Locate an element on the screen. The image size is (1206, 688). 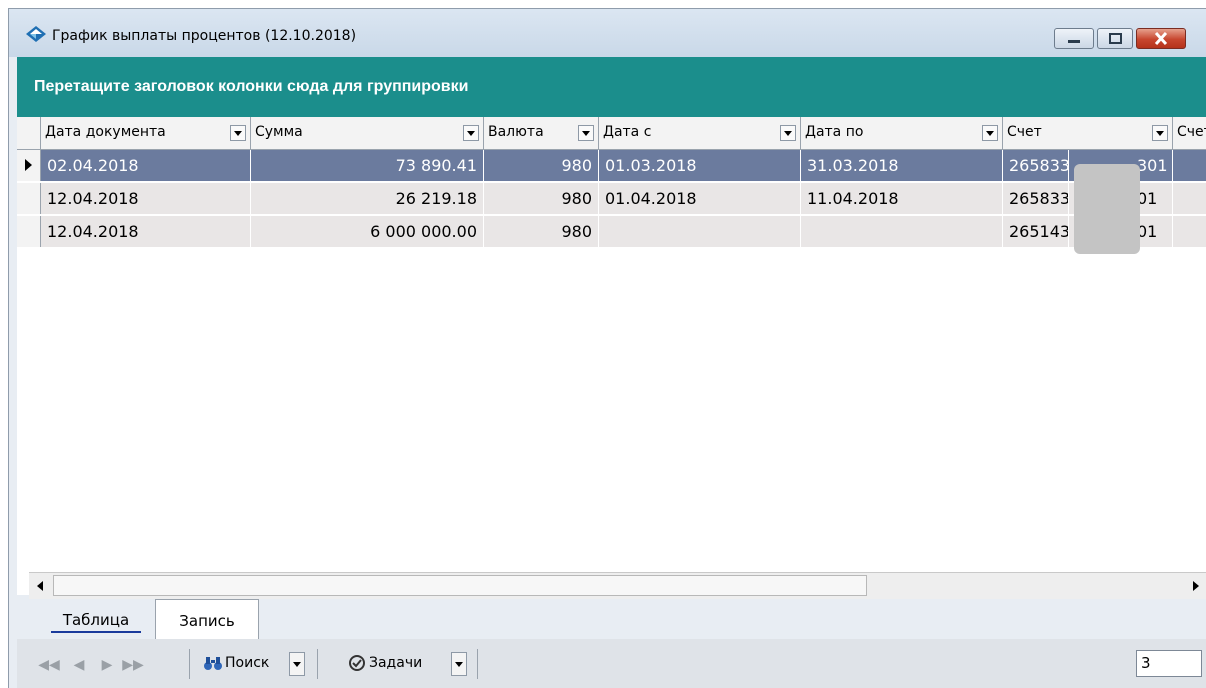
cell-date-from: 01.03.2018 is located at coordinates (700, 165).